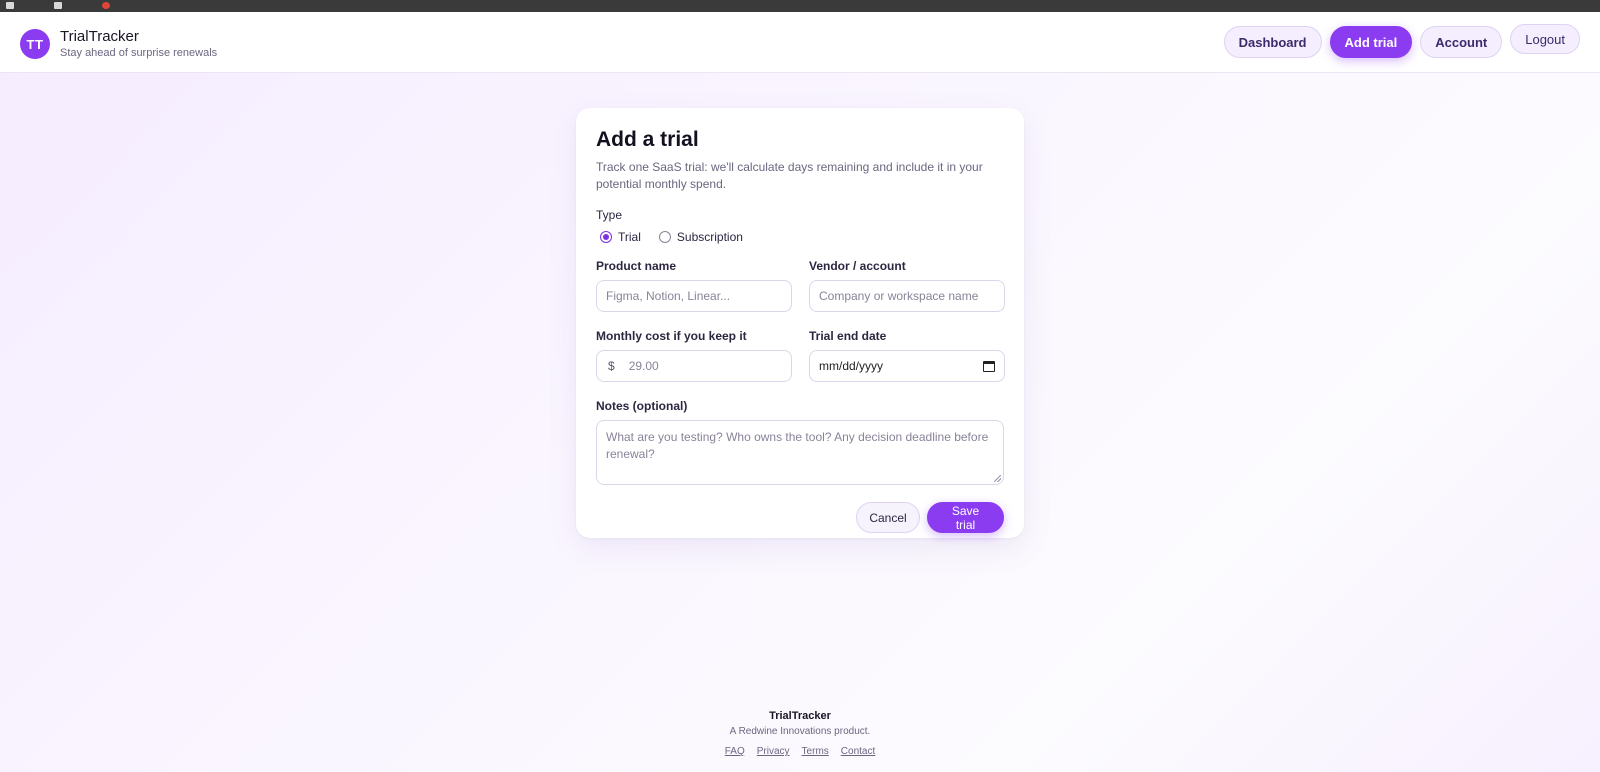  What do you see at coordinates (139, 53) in the screenshot?
I see `brand-tagline: Stay ahead of surprise renewals` at bounding box center [139, 53].